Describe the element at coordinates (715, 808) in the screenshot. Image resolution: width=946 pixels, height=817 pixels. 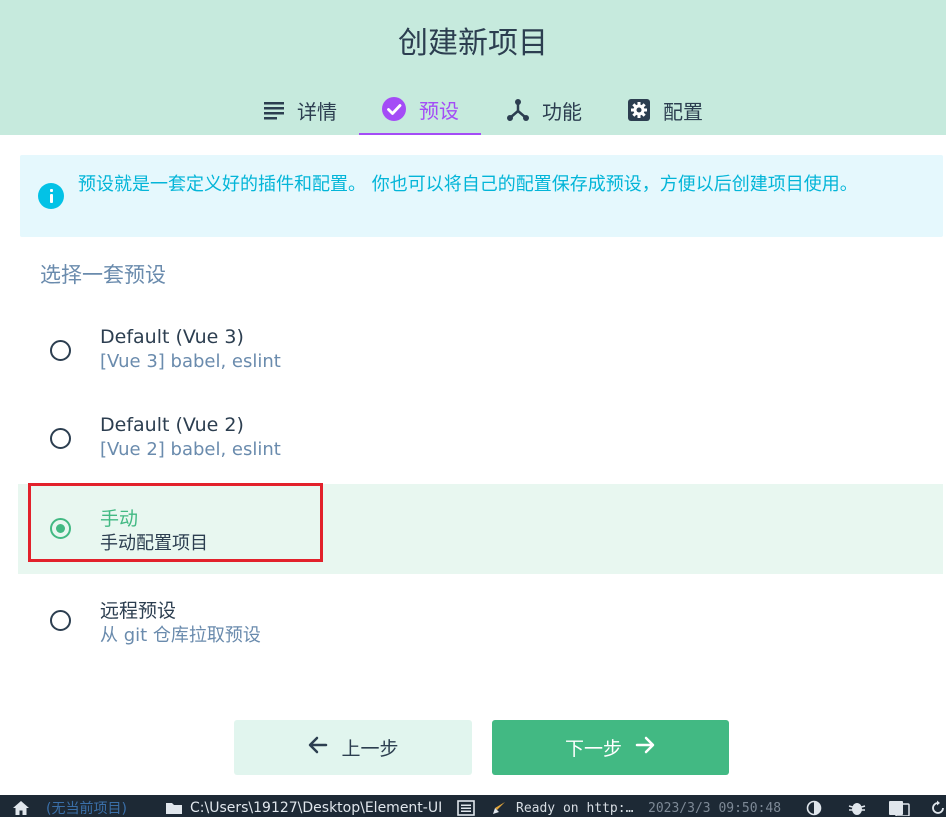
I see `log-timestamp: 2023/3/3 09:50:48` at that location.